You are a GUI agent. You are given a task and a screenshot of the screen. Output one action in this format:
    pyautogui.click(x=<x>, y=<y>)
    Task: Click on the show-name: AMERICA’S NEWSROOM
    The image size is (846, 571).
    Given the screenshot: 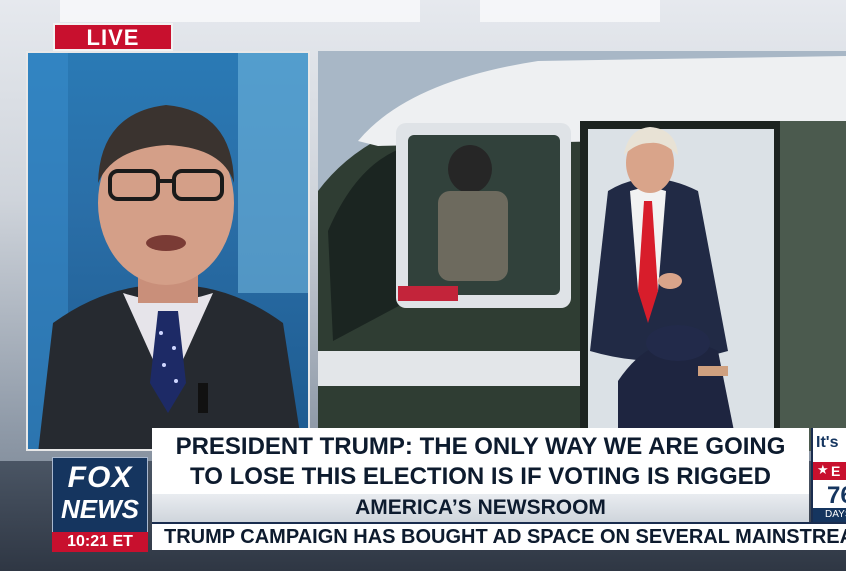 What is the action you would take?
    pyautogui.click(x=480, y=507)
    